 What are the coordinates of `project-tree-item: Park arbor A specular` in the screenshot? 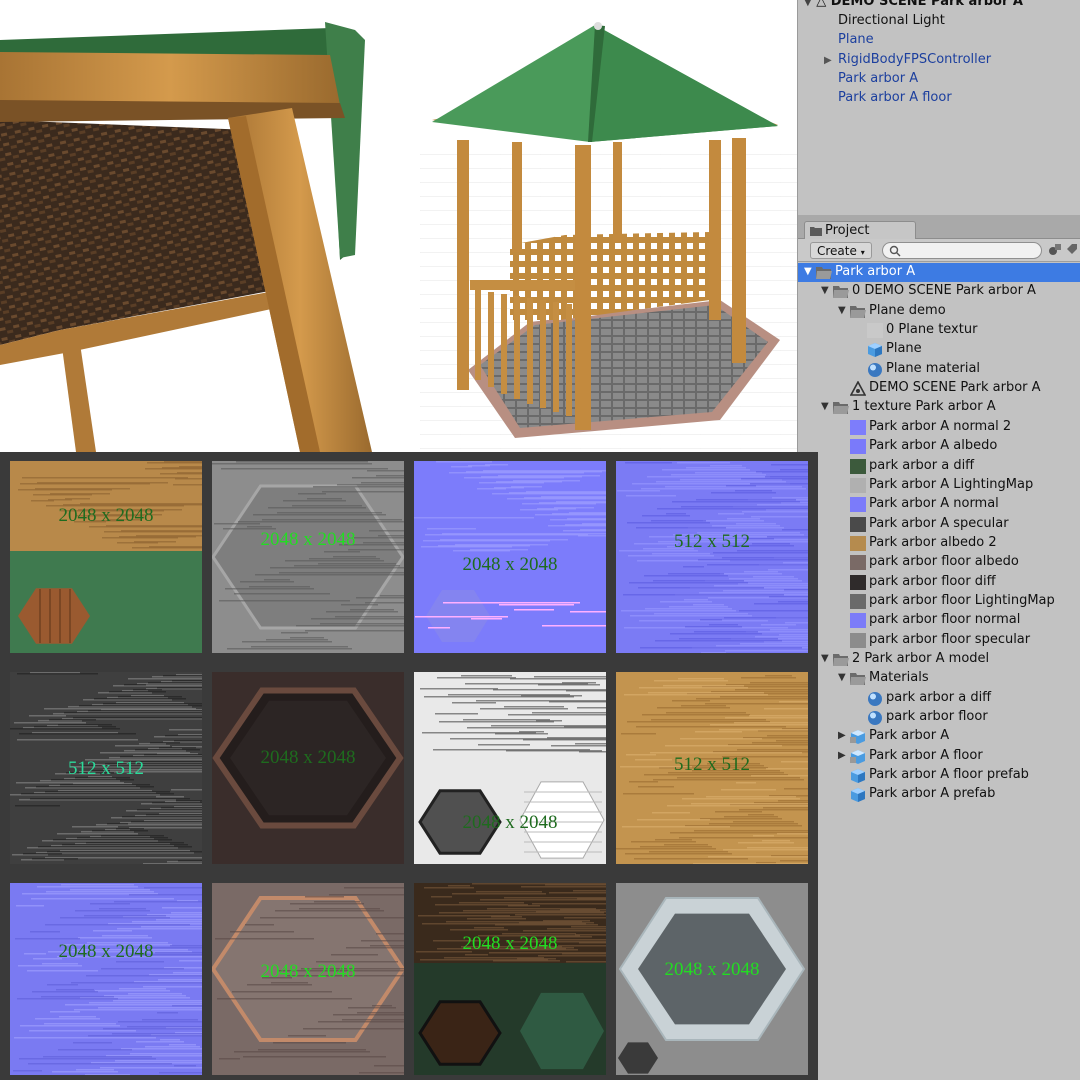 It's located at (939, 524).